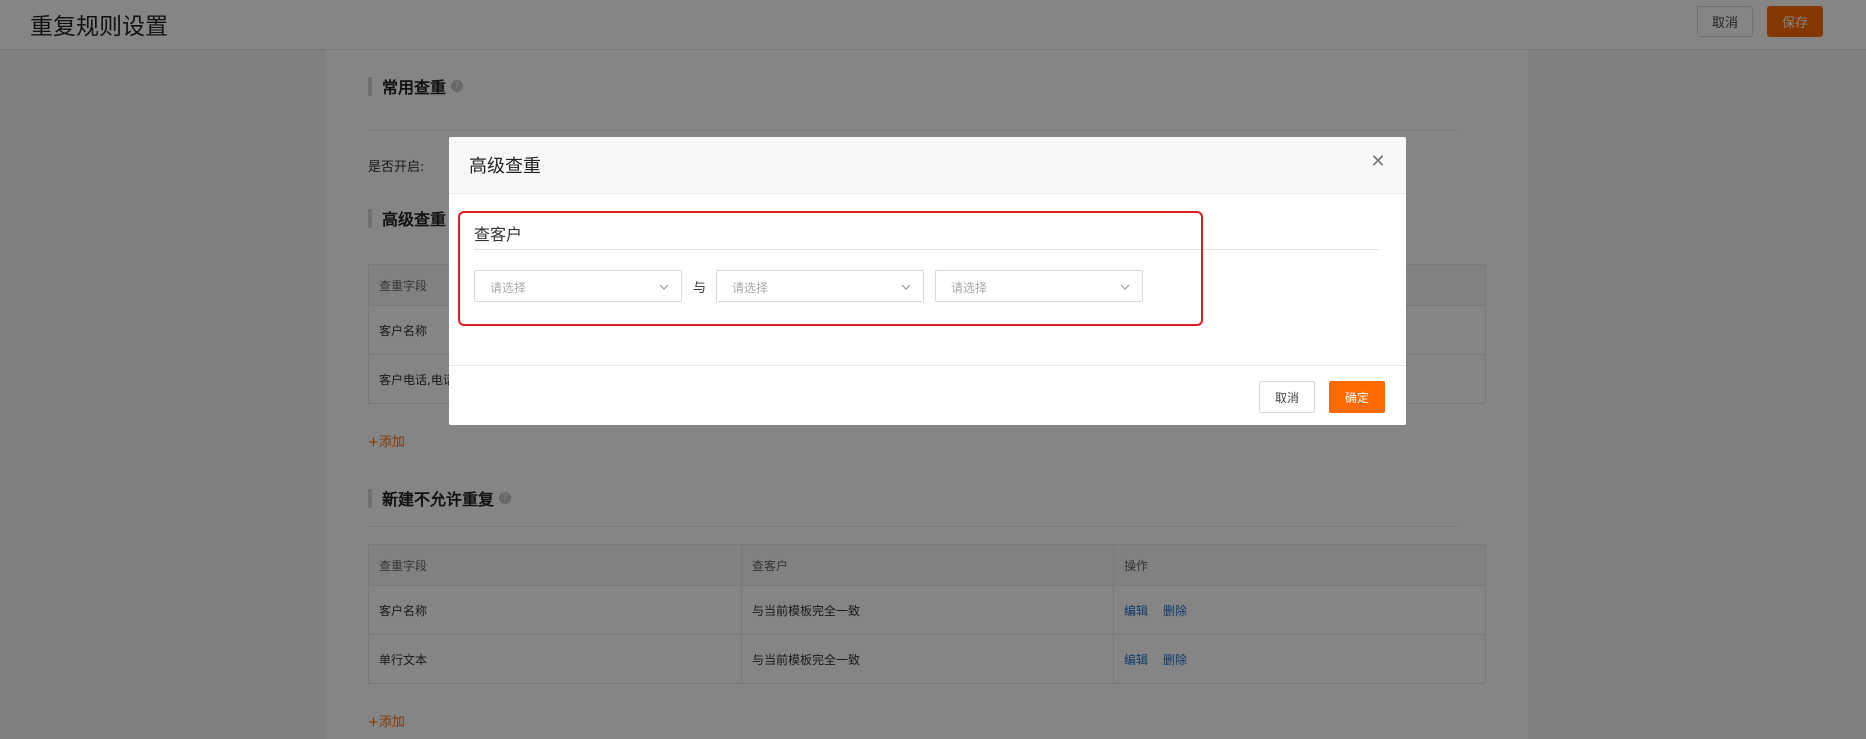  What do you see at coordinates (830, 268) in the screenshot?
I see `highlight-box` at bounding box center [830, 268].